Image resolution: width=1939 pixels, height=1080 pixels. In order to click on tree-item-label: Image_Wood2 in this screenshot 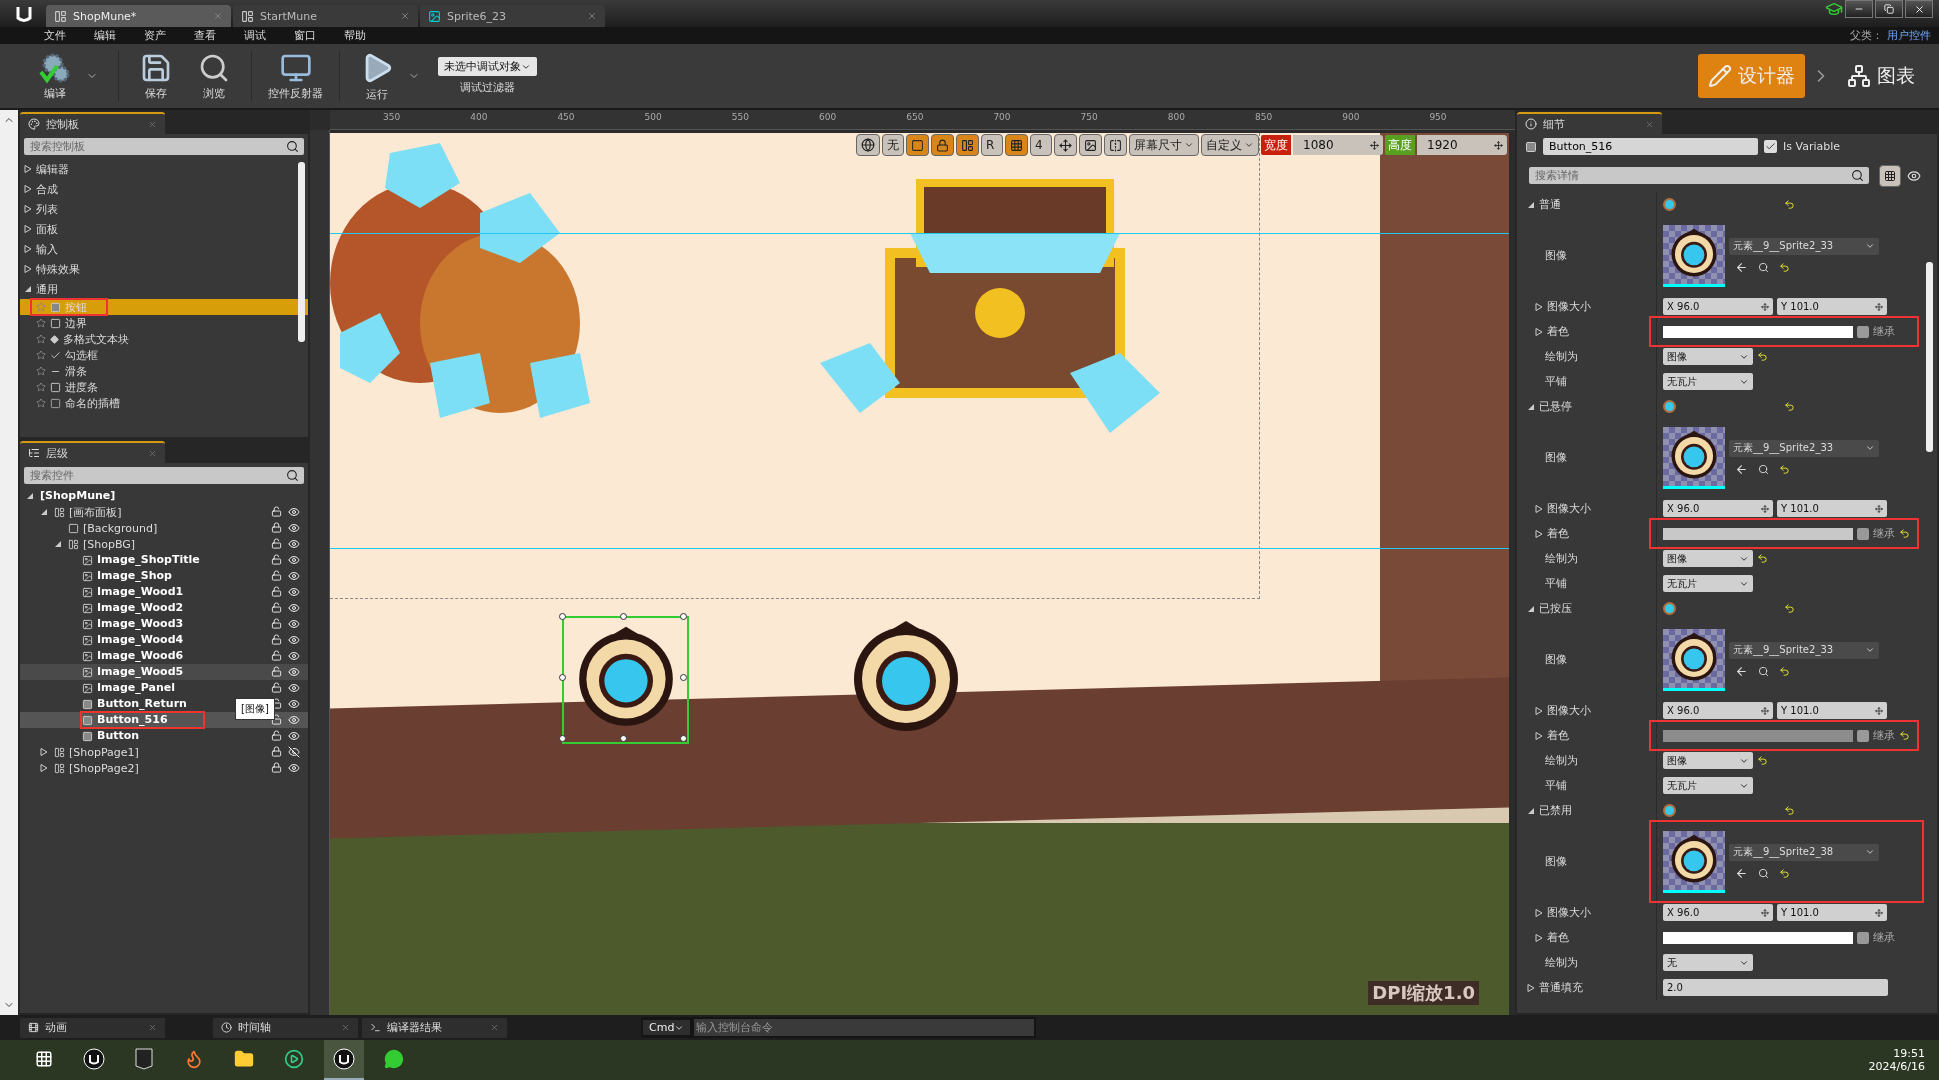, I will do `click(140, 608)`.